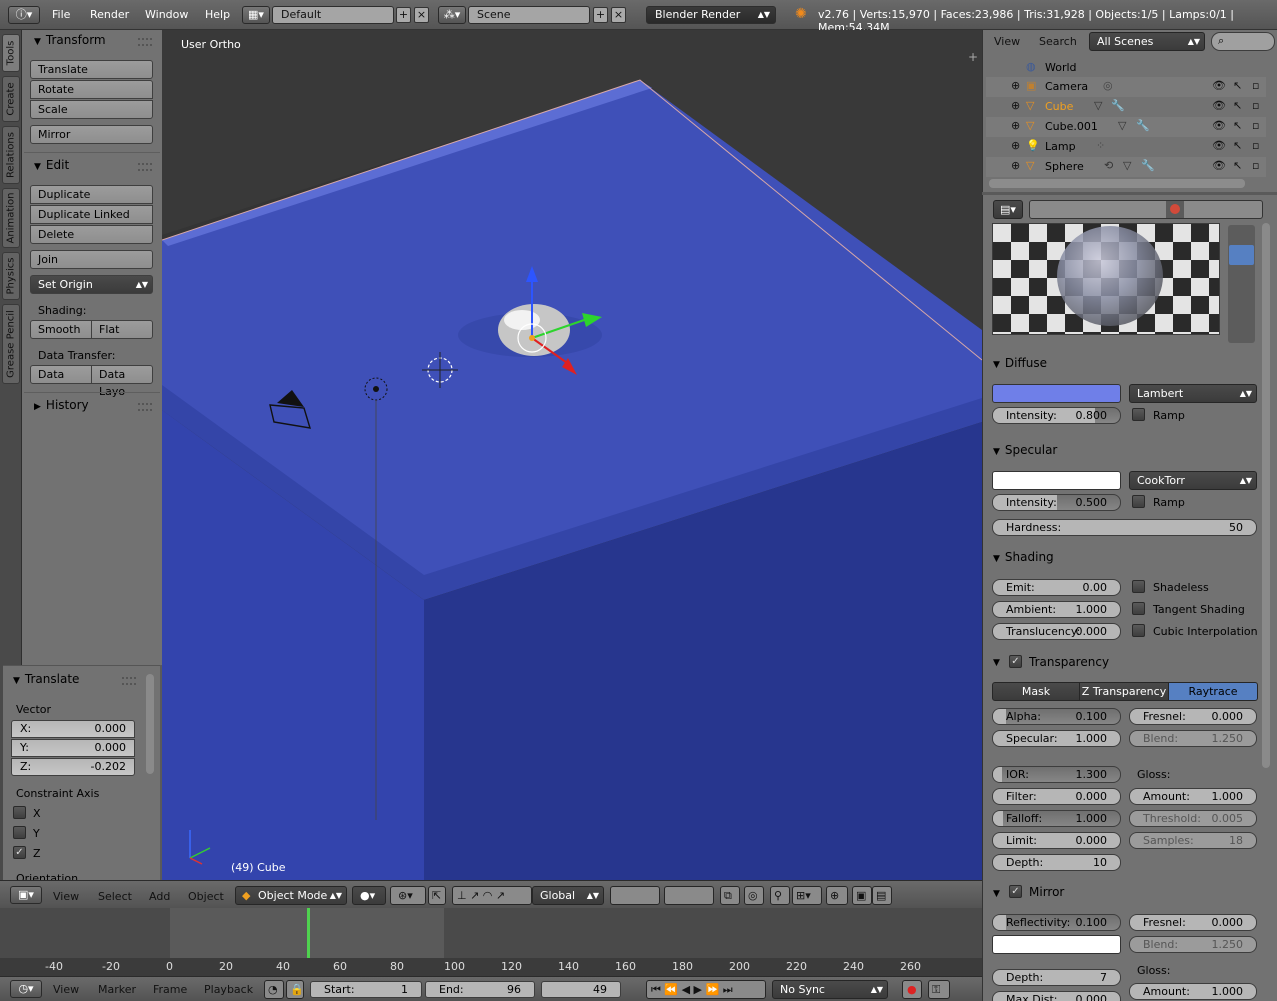  What do you see at coordinates (1241, 255) in the screenshot?
I see `preview-sphere-button` at bounding box center [1241, 255].